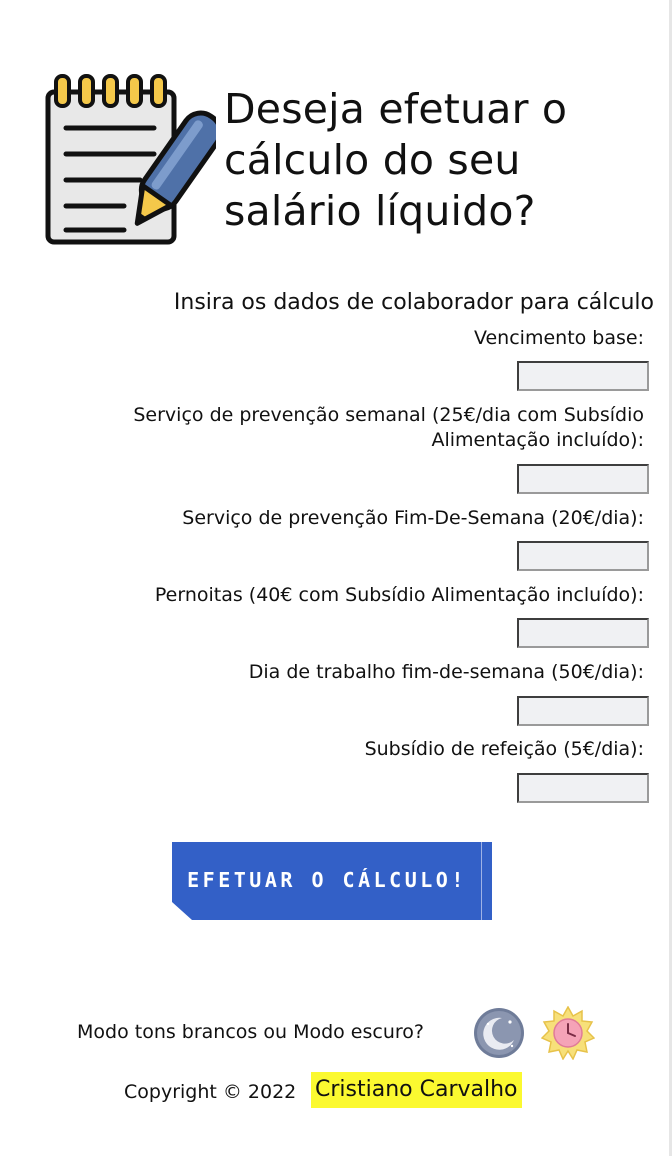 This screenshot has height=1156, width=672. Describe the element at coordinates (568, 1033) in the screenshot. I see `sun-icon` at that location.